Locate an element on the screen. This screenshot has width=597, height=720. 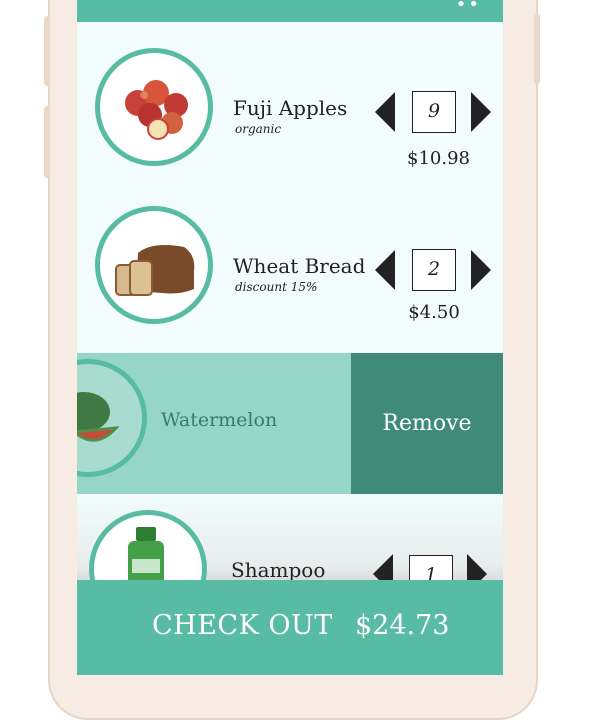
product-image-apples is located at coordinates (154, 107).